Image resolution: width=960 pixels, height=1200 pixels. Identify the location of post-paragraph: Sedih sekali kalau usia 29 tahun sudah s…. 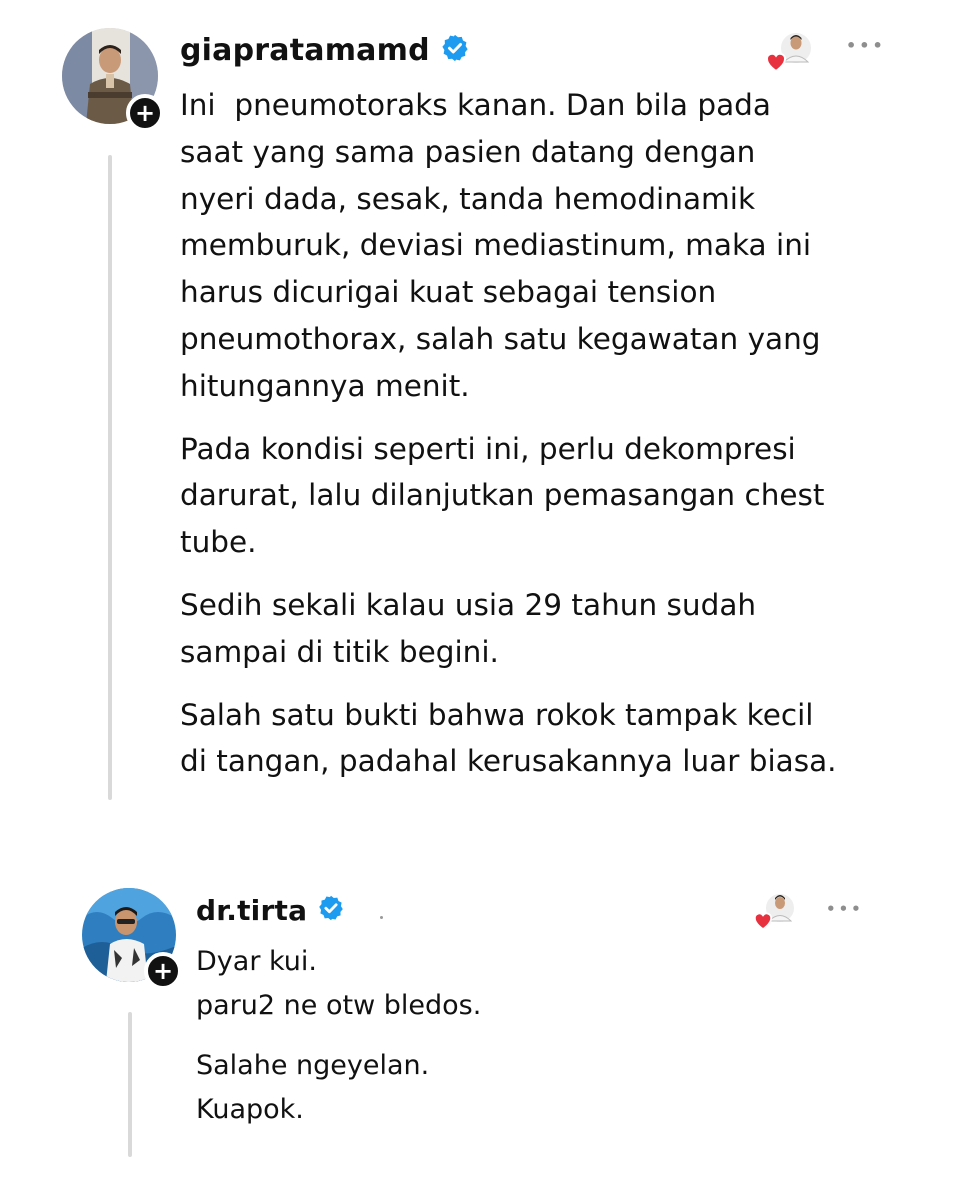
(468, 628).